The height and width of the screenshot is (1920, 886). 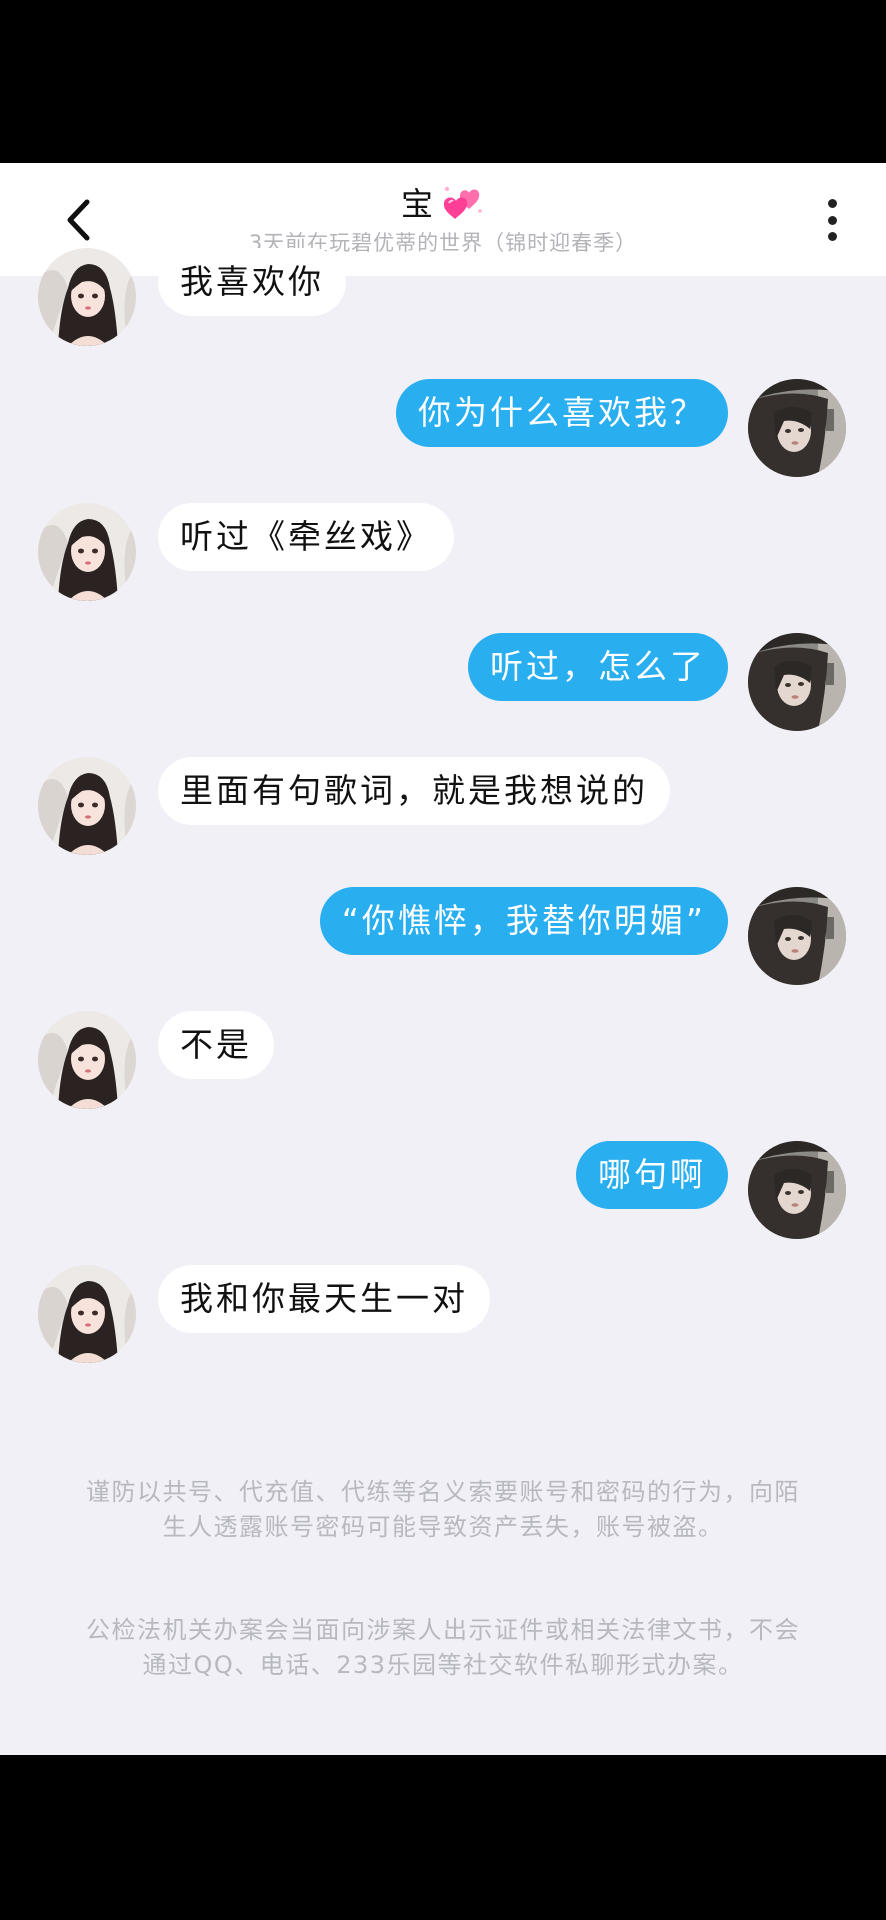 I want to click on more-options-button, so click(x=832, y=220).